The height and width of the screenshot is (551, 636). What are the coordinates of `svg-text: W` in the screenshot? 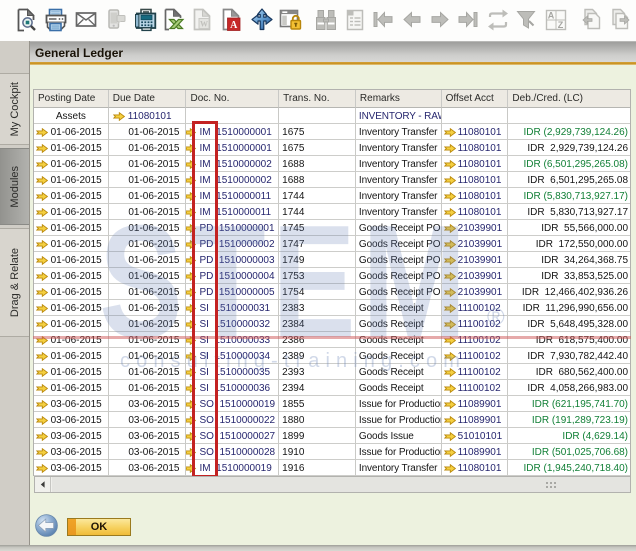 It's located at (204, 24).